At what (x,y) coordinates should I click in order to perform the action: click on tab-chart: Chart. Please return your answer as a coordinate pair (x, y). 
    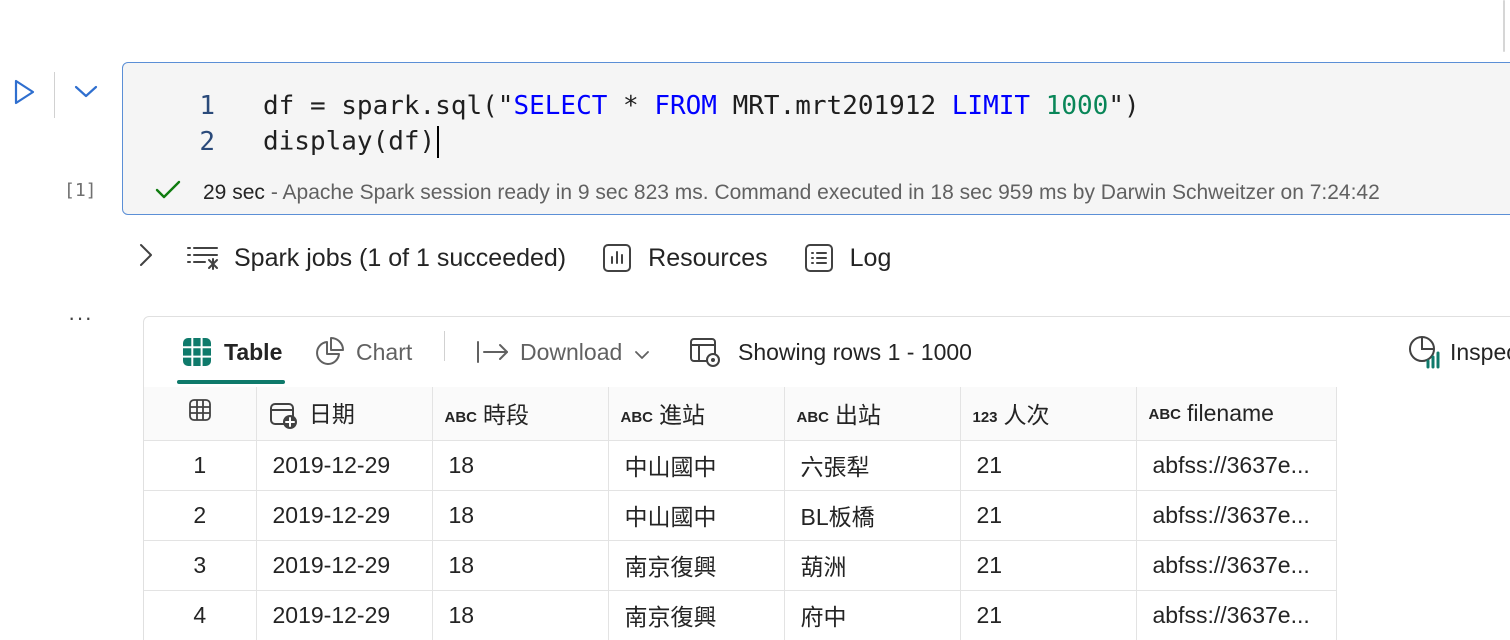
    Looking at the image, I should click on (362, 352).